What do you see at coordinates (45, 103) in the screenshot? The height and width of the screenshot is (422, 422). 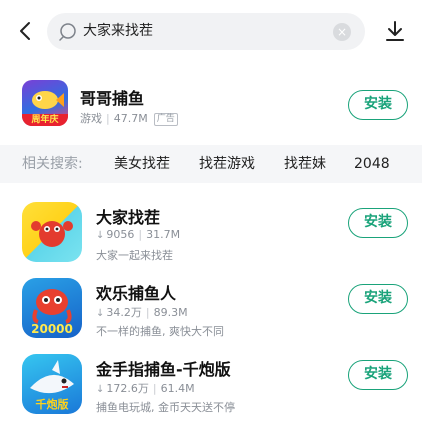 I see `featured-app-icon: 周年庆` at bounding box center [45, 103].